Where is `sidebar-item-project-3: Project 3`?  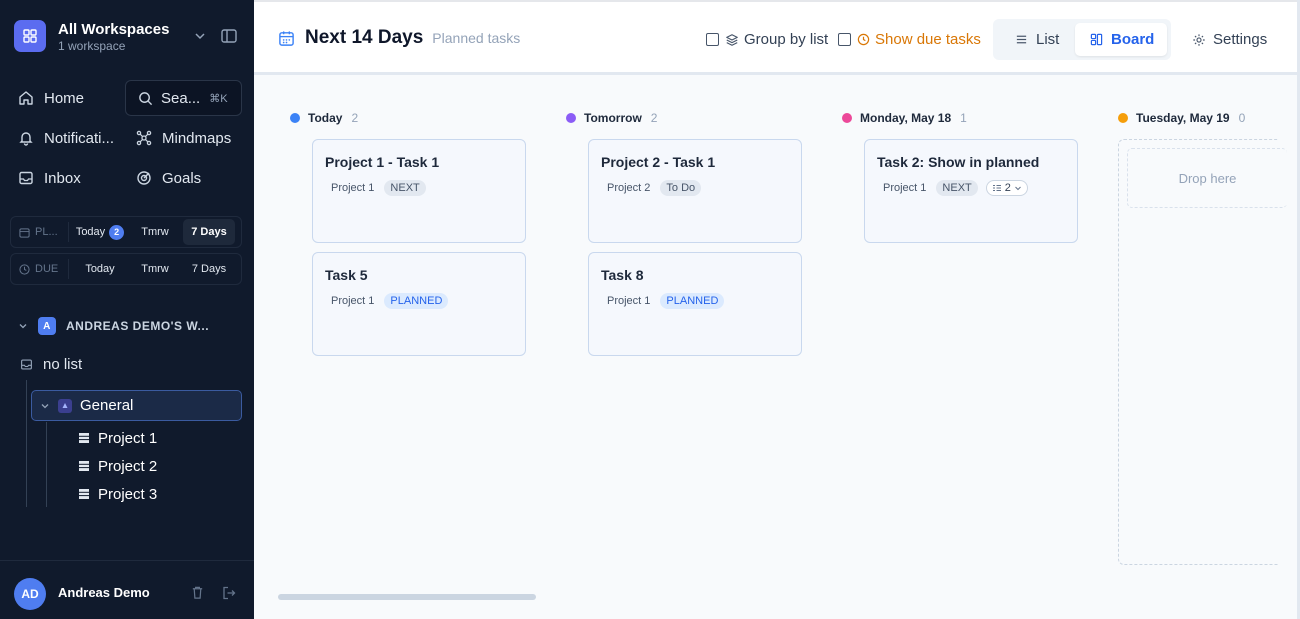 sidebar-item-project-3: Project 3 is located at coordinates (117, 494).